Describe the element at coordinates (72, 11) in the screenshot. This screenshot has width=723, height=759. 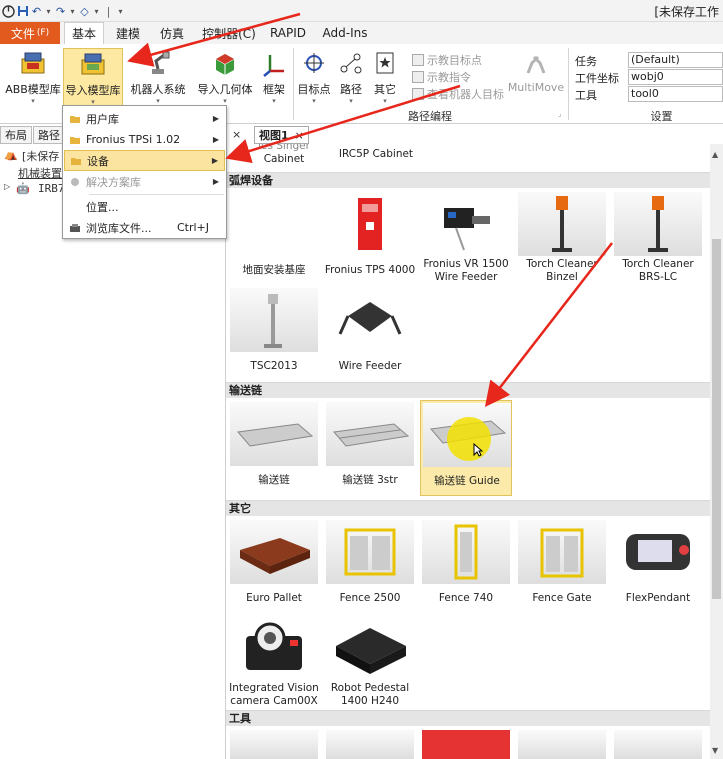
I see `redo-dropdown-icon: ▾` at that location.